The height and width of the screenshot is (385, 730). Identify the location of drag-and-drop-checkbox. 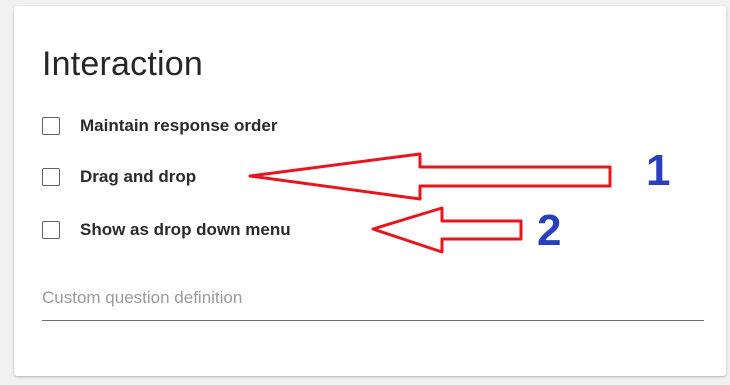
(51, 177).